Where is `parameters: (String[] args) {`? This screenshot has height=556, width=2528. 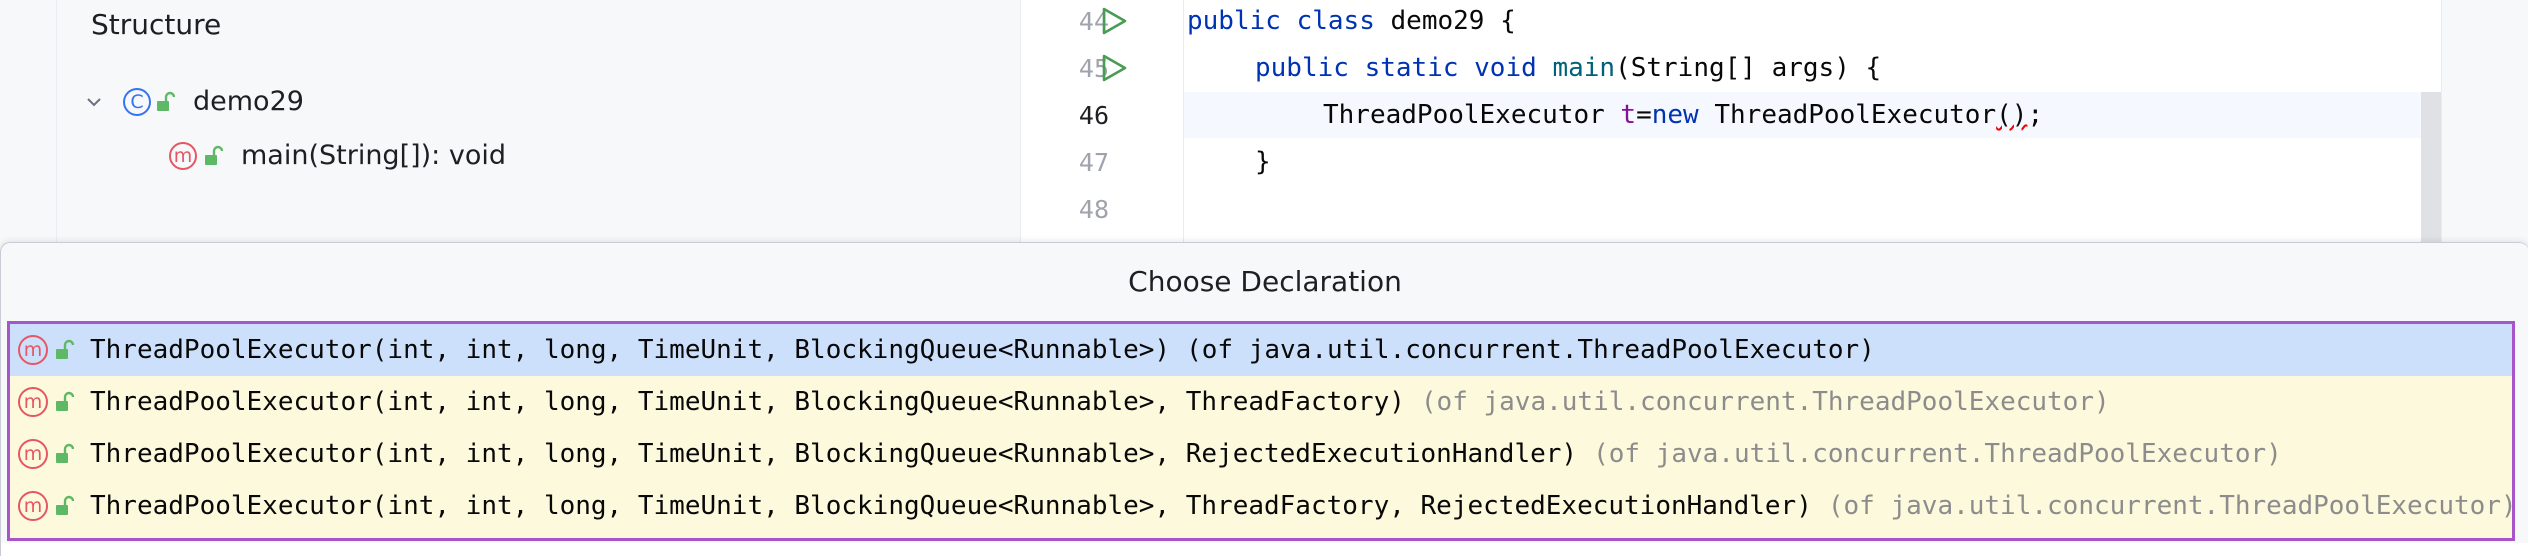
parameters: (String[] args) { is located at coordinates (1748, 68).